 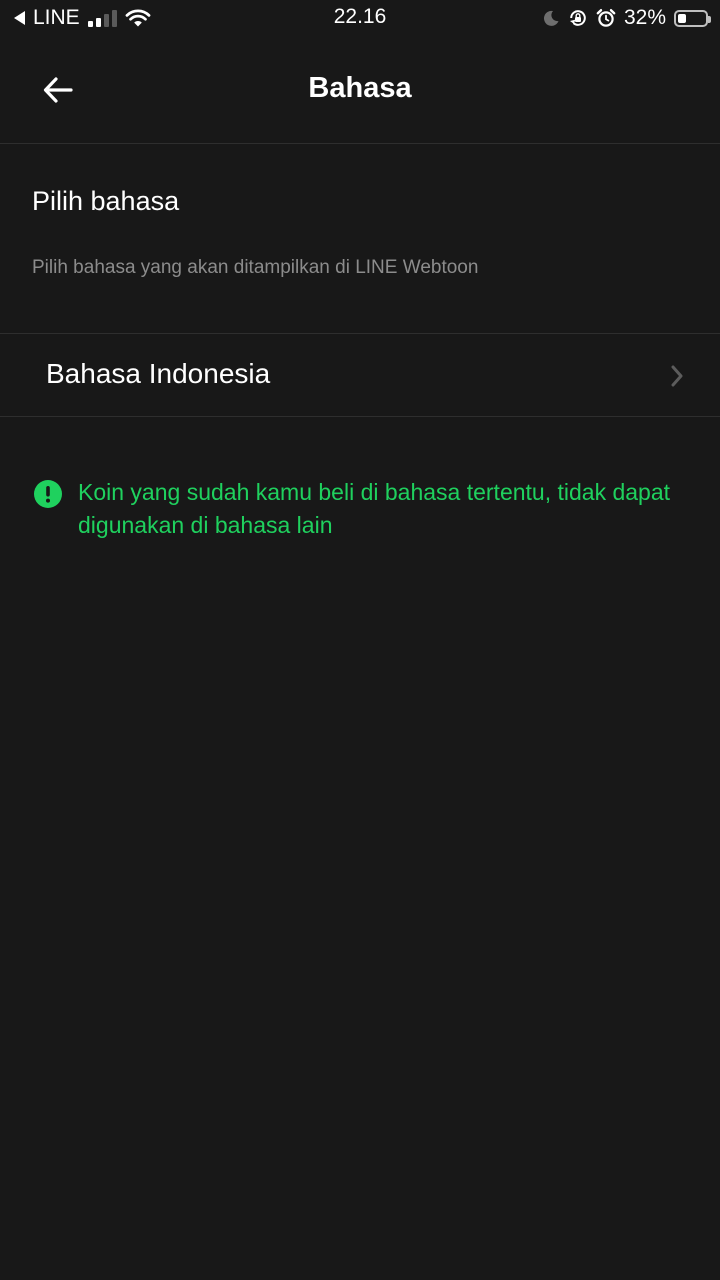 I want to click on chevron-right-icon, so click(x=677, y=376).